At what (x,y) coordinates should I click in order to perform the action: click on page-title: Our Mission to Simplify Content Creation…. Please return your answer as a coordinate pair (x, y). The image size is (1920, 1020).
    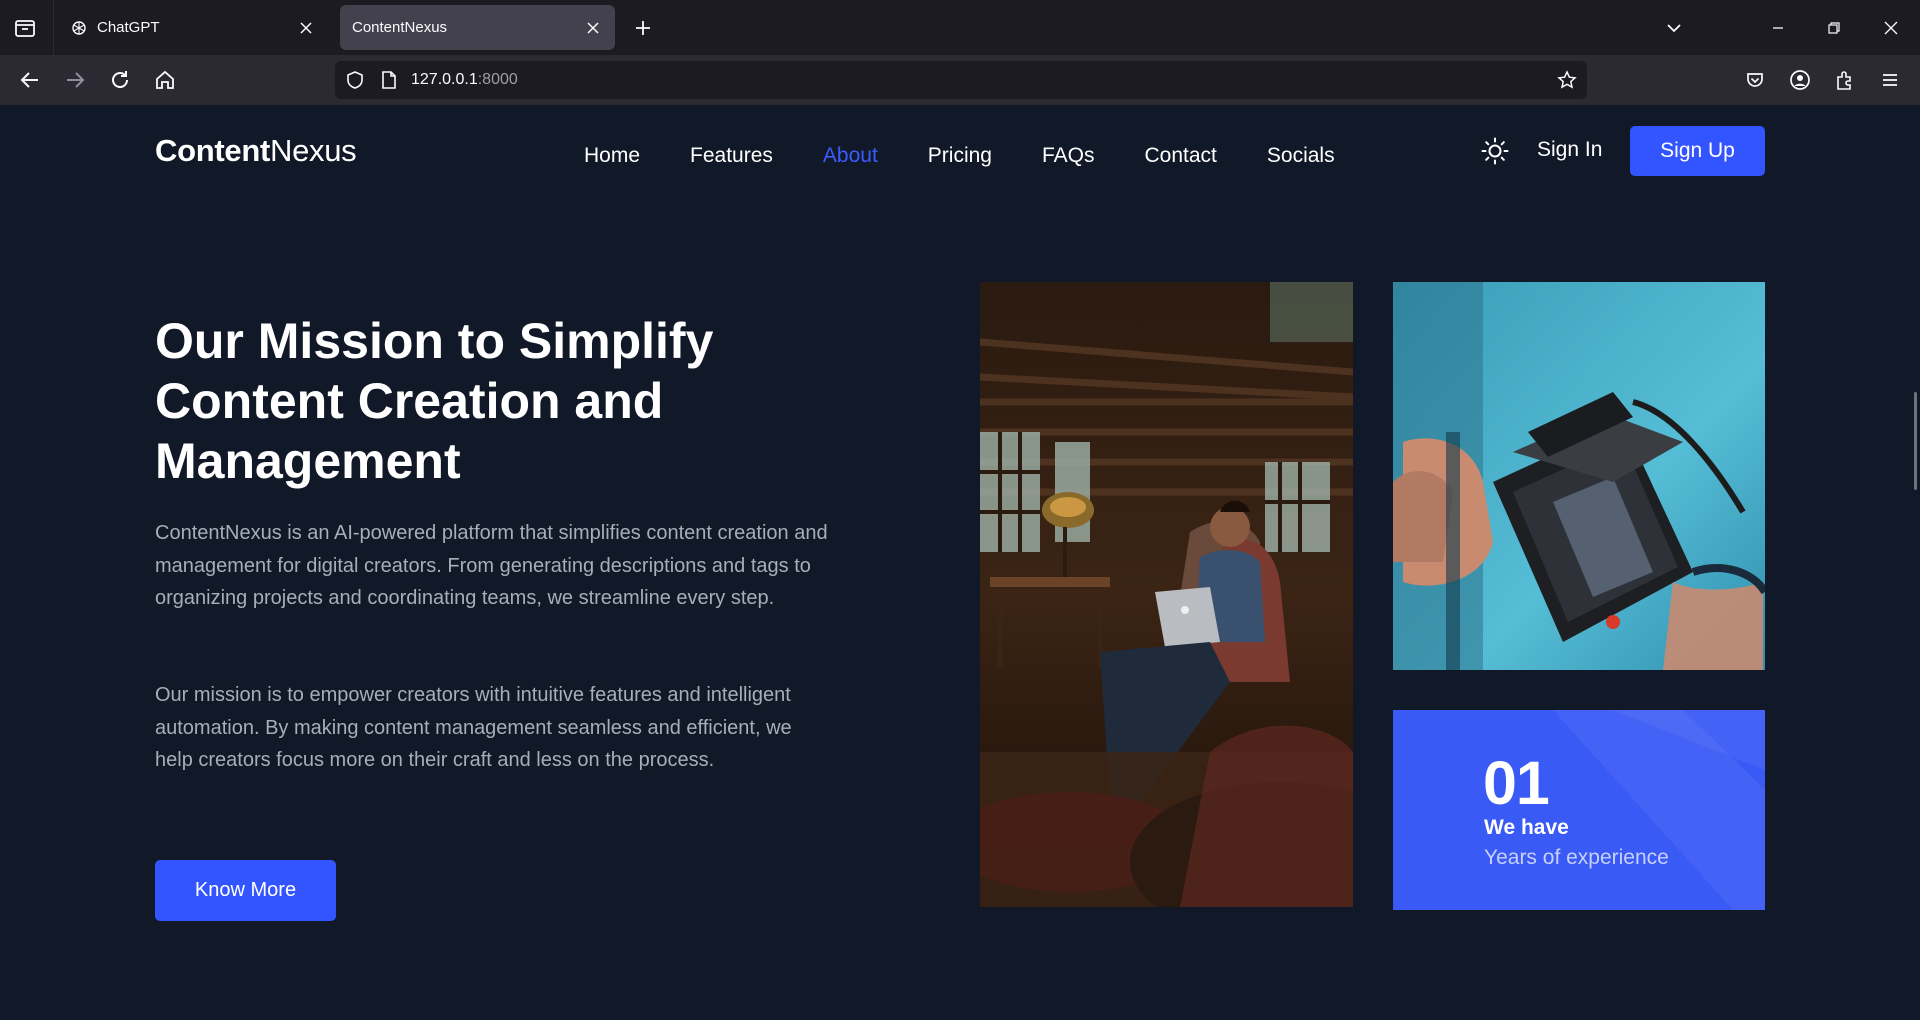
    Looking at the image, I should click on (500, 401).